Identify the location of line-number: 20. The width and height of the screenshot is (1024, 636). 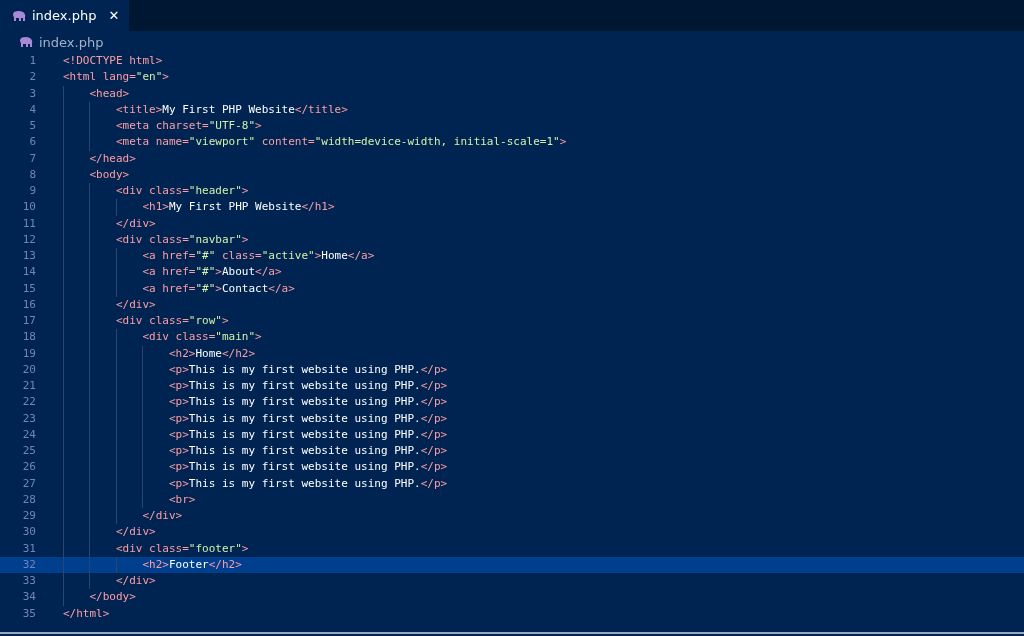
(28, 369).